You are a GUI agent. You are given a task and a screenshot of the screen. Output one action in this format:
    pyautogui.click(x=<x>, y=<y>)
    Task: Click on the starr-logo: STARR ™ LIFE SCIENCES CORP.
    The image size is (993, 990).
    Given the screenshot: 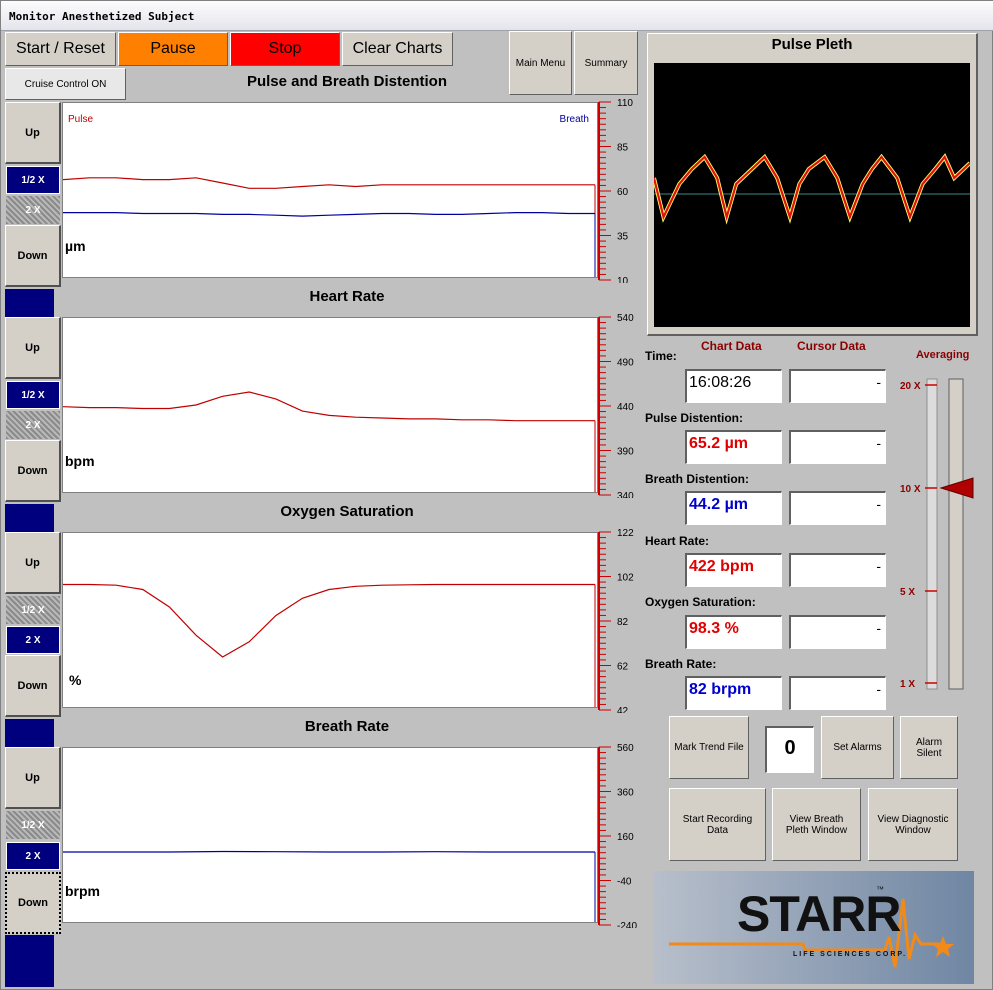 What is the action you would take?
    pyautogui.click(x=813, y=927)
    